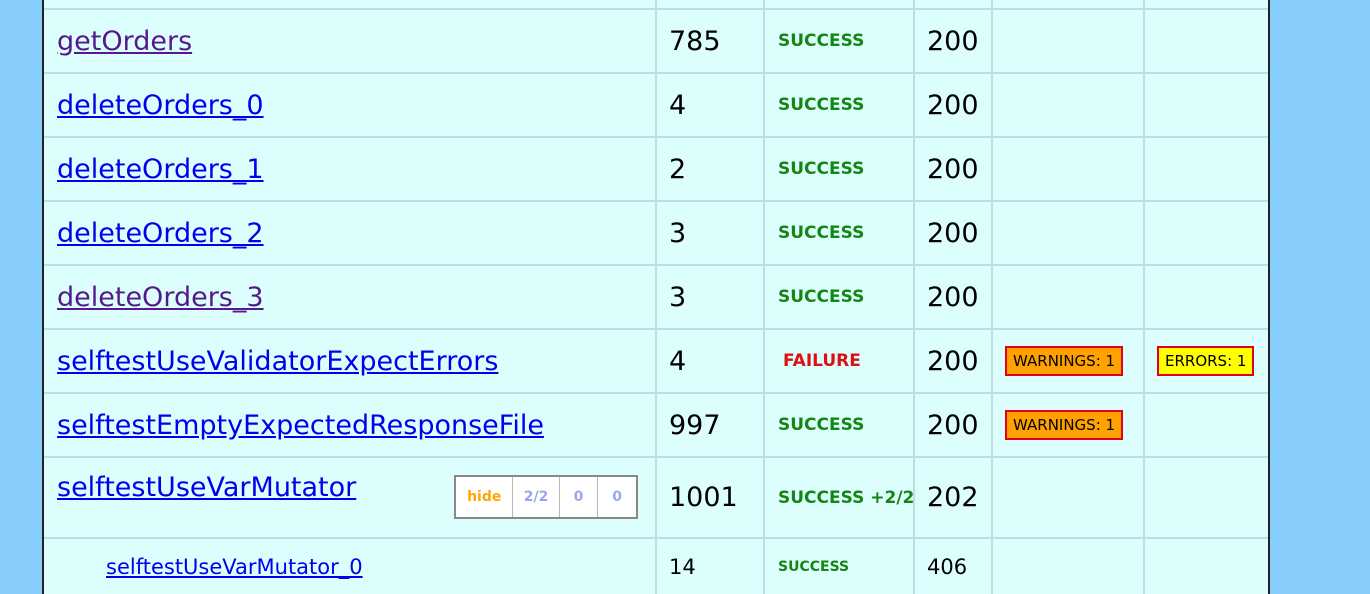  What do you see at coordinates (578, 497) in the screenshot?
I see `count-a: 0` at bounding box center [578, 497].